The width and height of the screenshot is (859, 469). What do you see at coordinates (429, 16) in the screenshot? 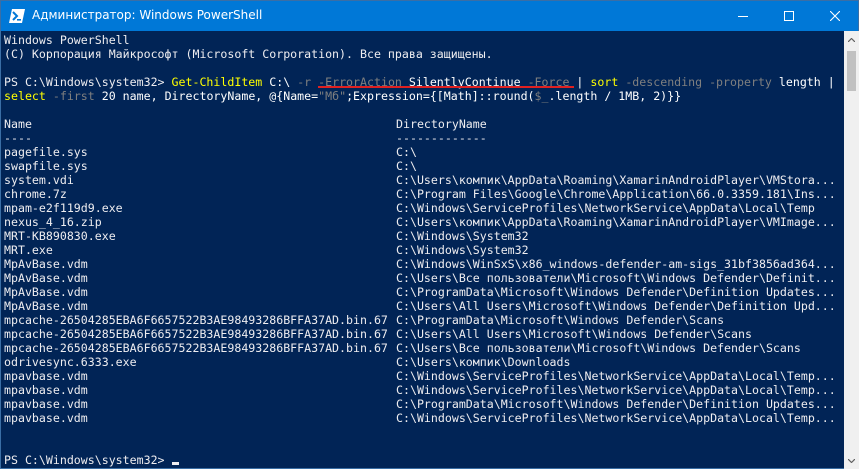
I see `title-bar: Администратор: Windows PowerShell` at bounding box center [429, 16].